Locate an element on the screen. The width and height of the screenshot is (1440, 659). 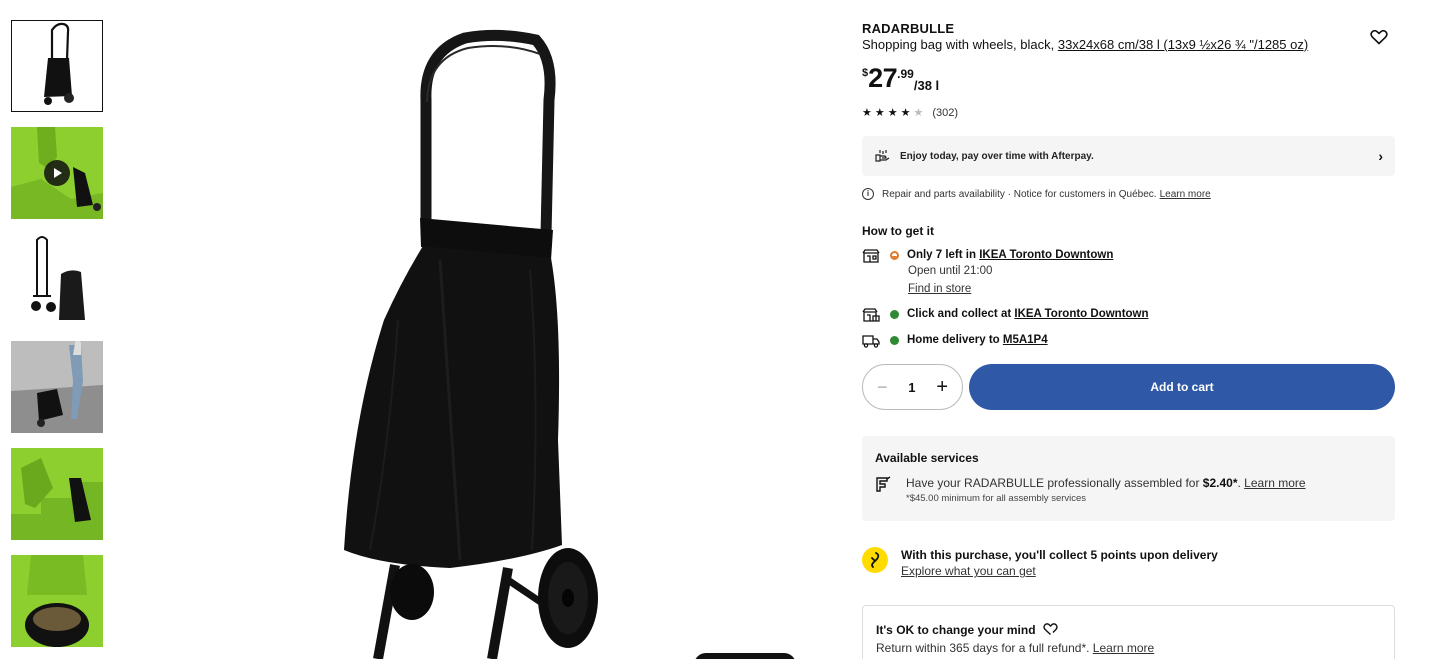
postal-code-link: M5A1P4 is located at coordinates (1025, 340).